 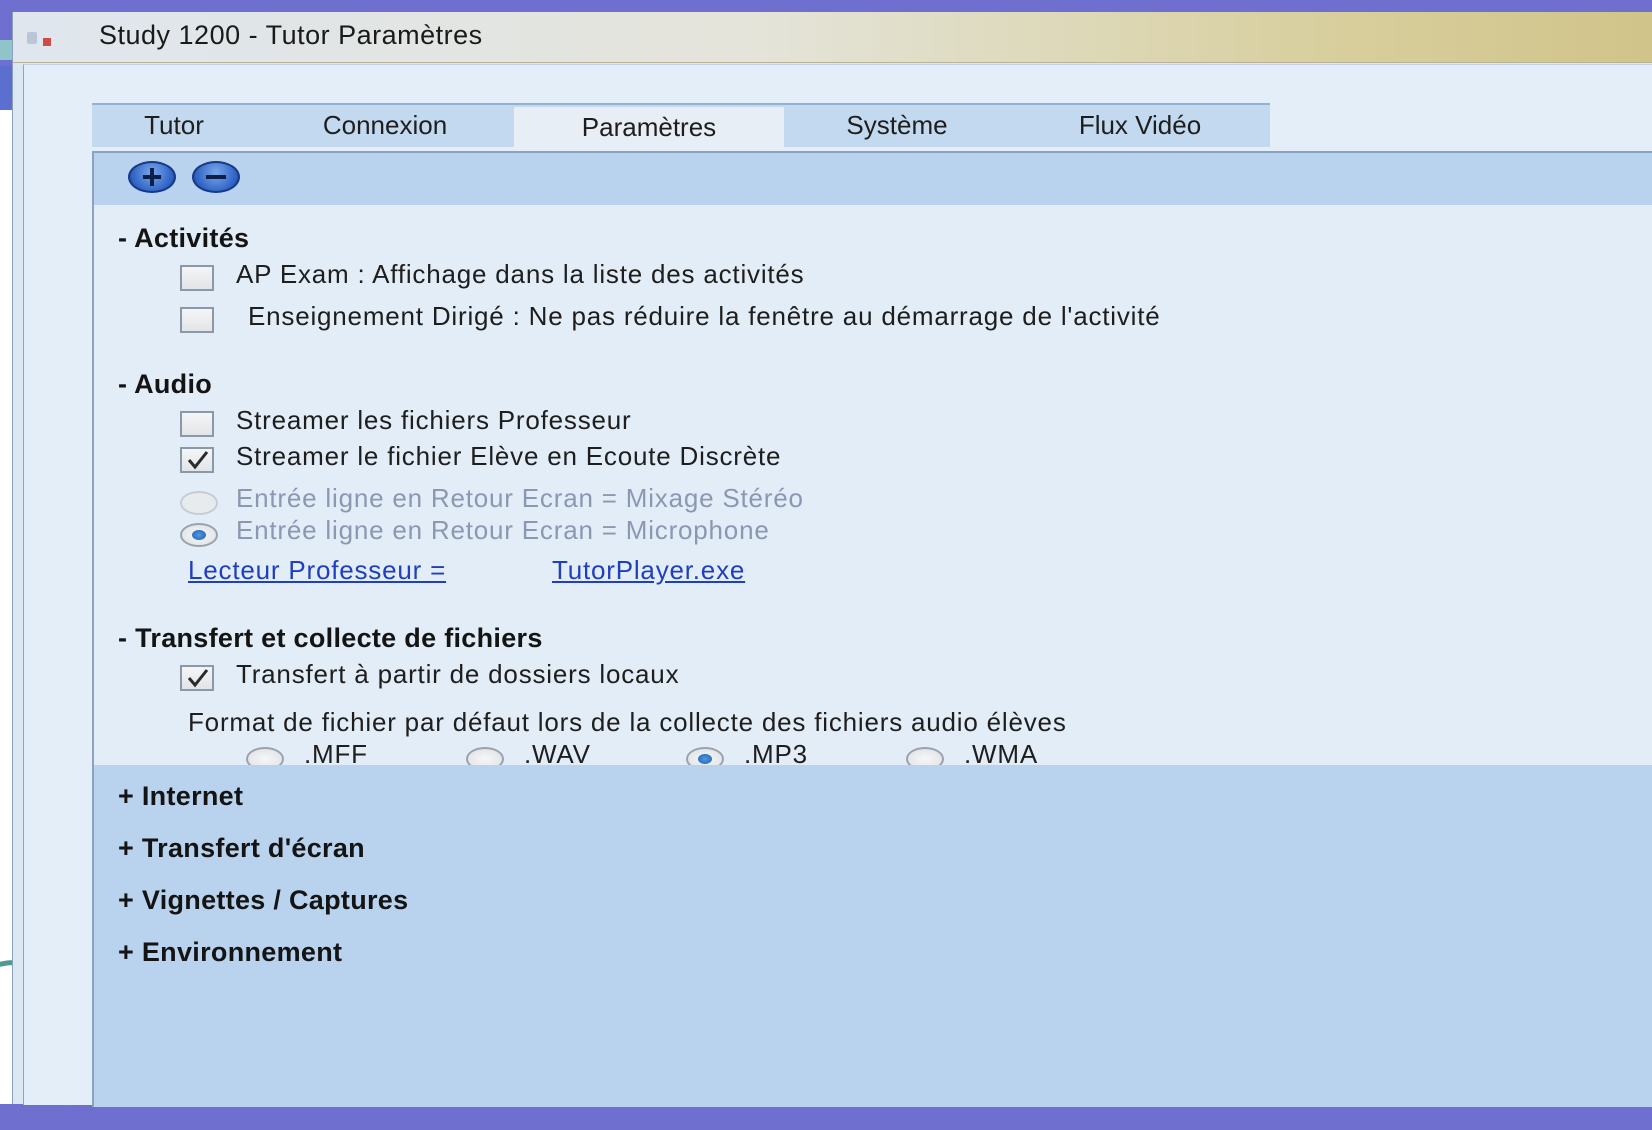 What do you see at coordinates (832, 37) in the screenshot?
I see `title-bar: Study 1200 - Tutor Paramètres` at bounding box center [832, 37].